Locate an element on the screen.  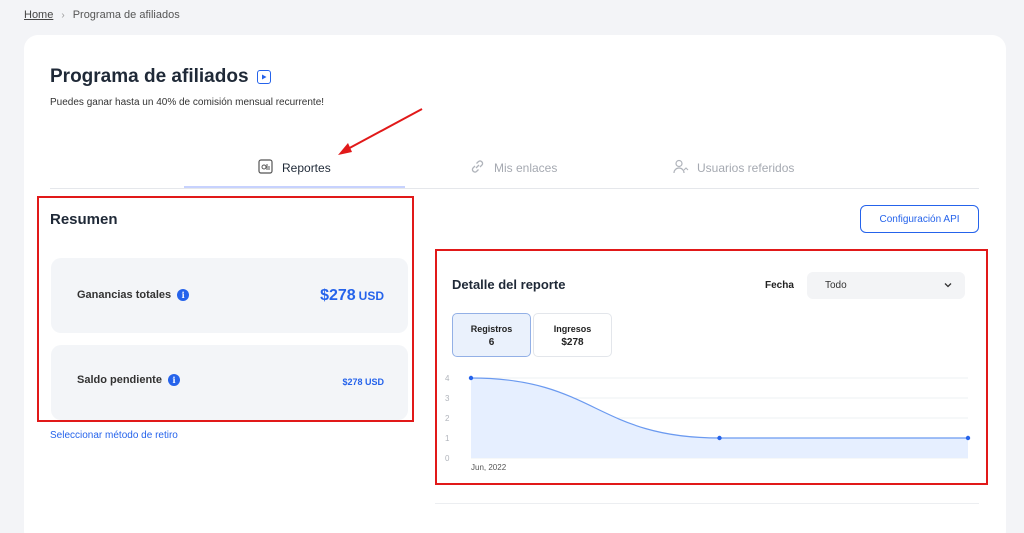
tab-bar: Reportes Mis enlaces Usuarios referidos is located at coordinates (514, 168).